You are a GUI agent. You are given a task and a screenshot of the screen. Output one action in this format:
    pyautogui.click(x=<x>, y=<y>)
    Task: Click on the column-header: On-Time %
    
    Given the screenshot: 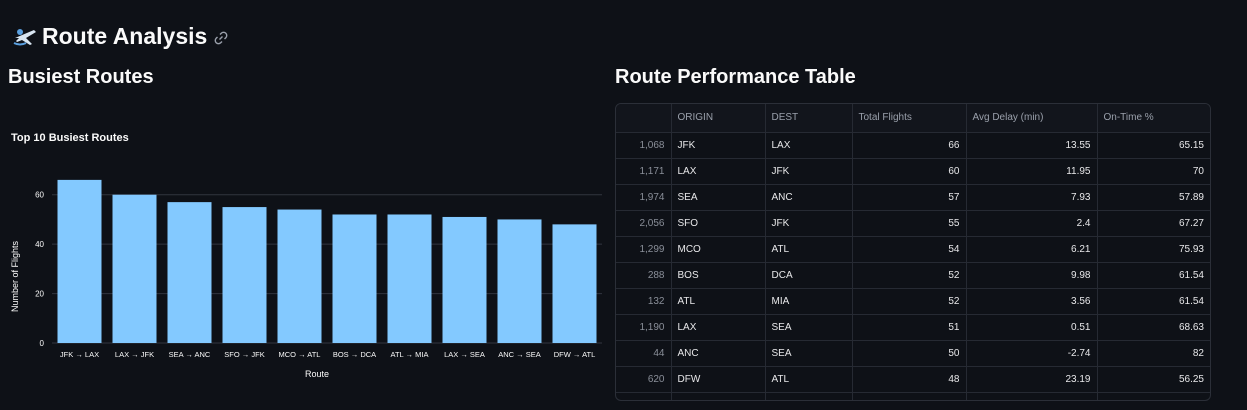 What is the action you would take?
    pyautogui.click(x=1153, y=118)
    